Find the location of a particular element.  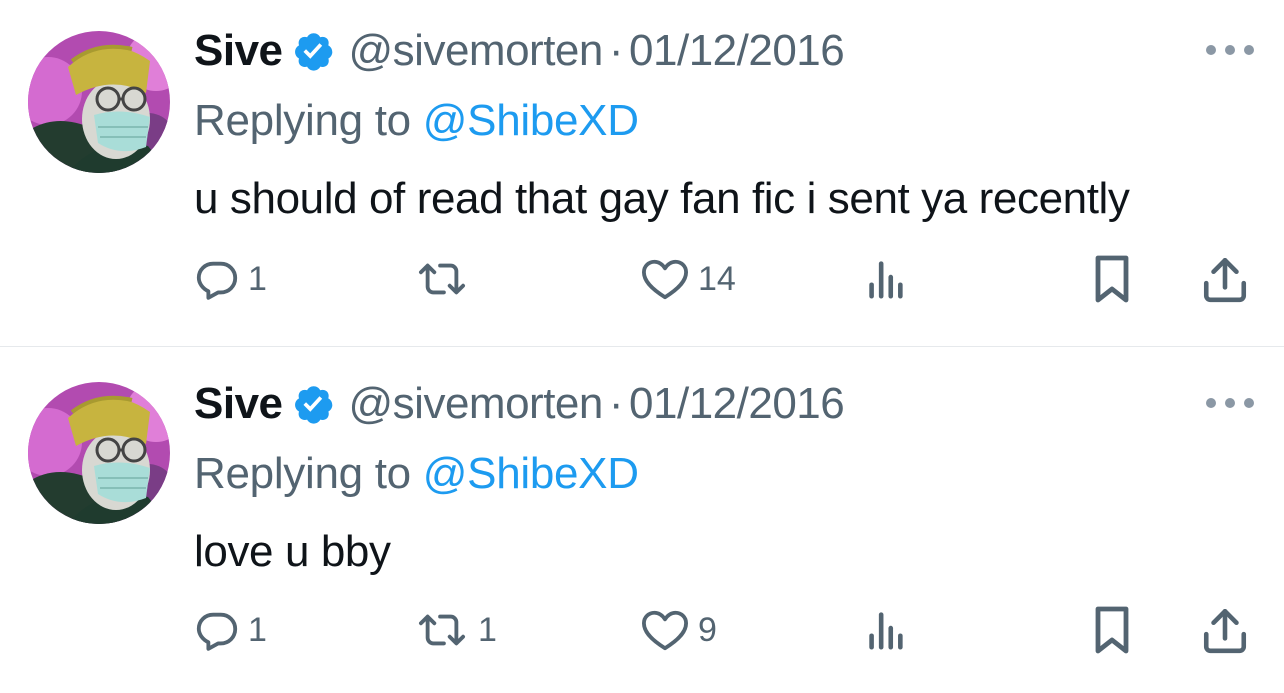

action-bar: 1 1 9 is located at coordinates (642, 630).